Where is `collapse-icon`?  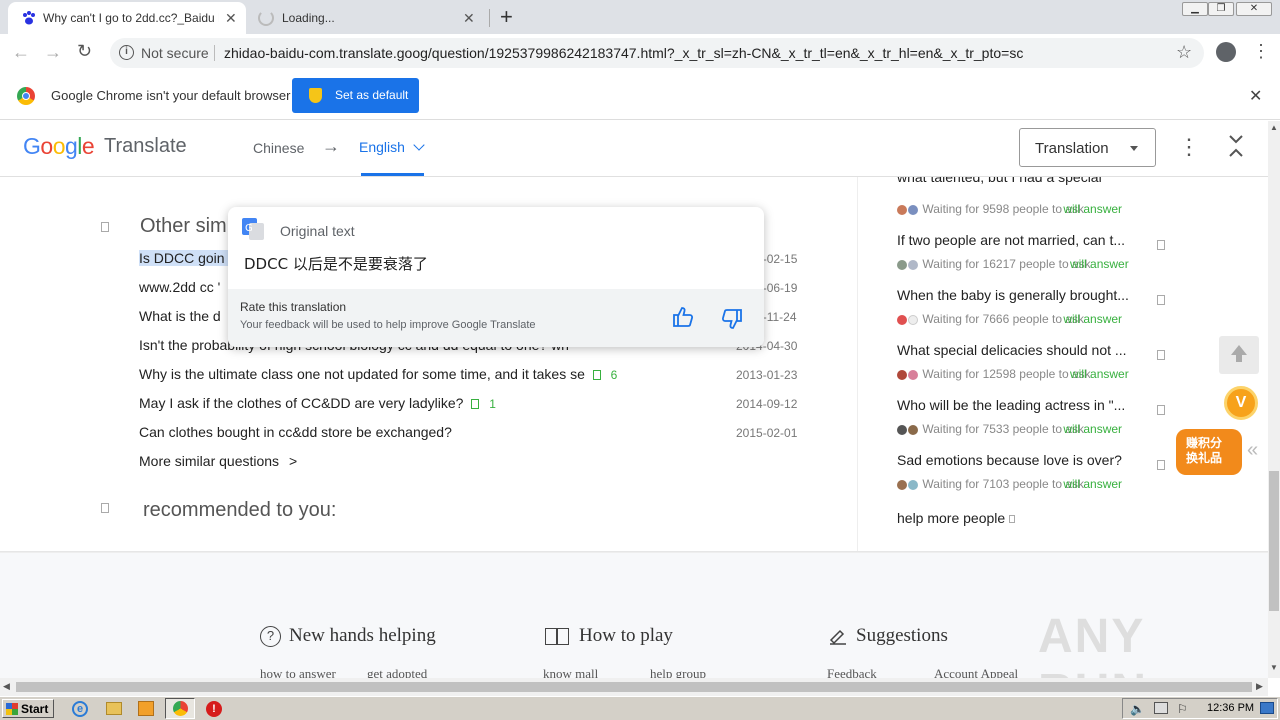
collapse-icon is located at coordinates (1236, 146).